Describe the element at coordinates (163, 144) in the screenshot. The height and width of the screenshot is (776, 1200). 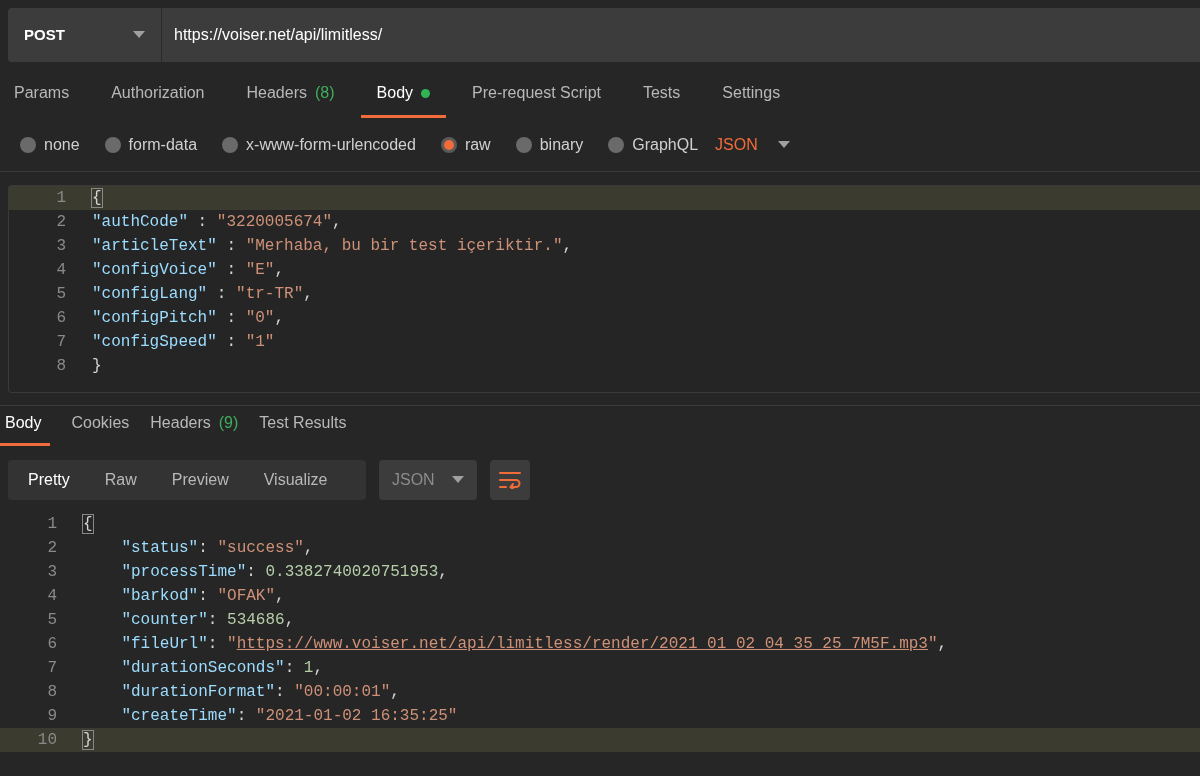
I see `radio-label: form-data` at that location.